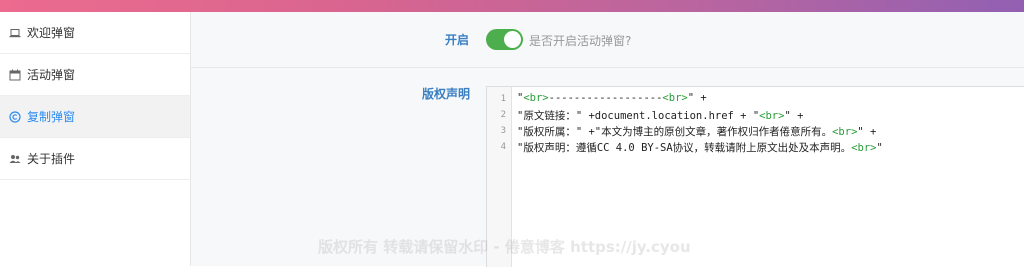  I want to click on laptop-icon, so click(15, 33).